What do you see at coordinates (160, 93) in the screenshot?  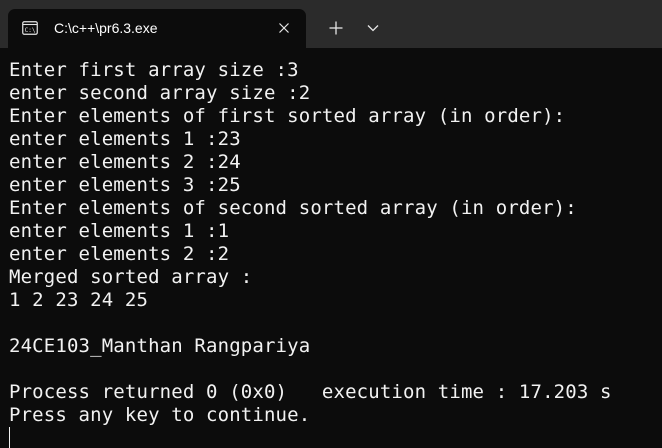 I see `terminal-line: enter second array size :2` at bounding box center [160, 93].